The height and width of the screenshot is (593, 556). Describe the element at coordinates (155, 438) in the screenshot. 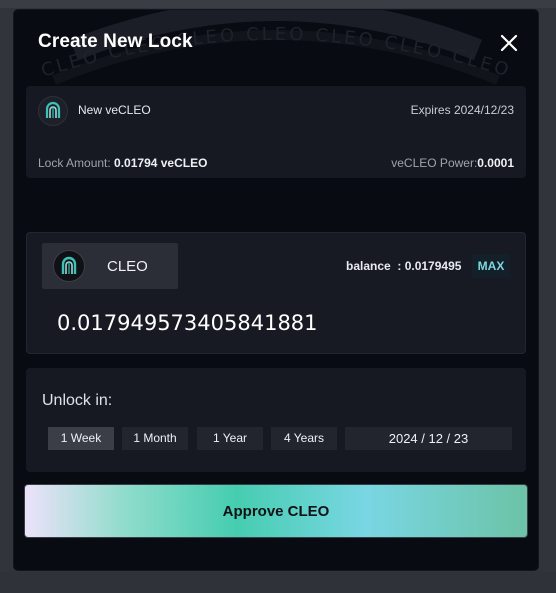

I see `duration-1-month-button: 1 Month` at that location.